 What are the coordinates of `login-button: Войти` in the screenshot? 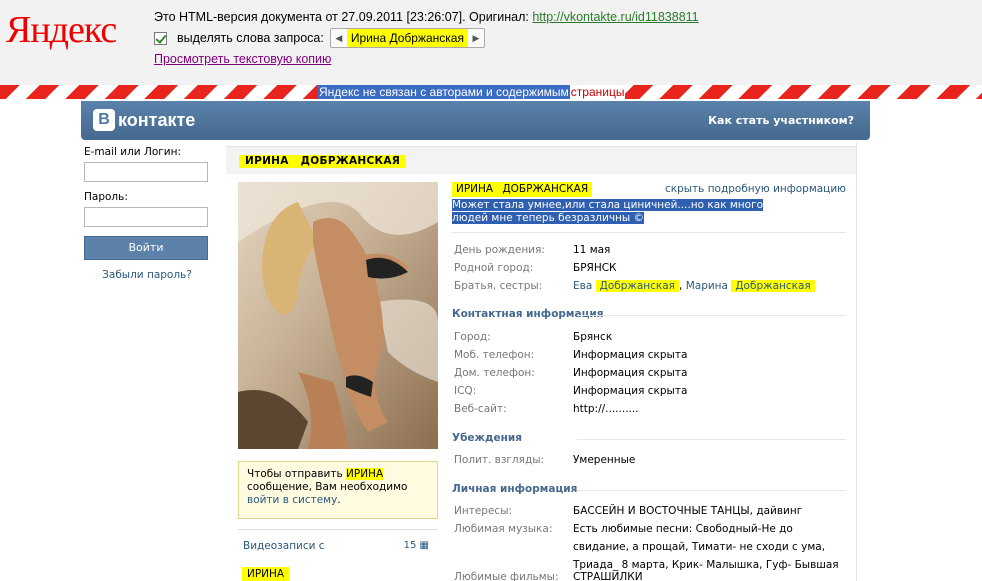 It's located at (146, 248).